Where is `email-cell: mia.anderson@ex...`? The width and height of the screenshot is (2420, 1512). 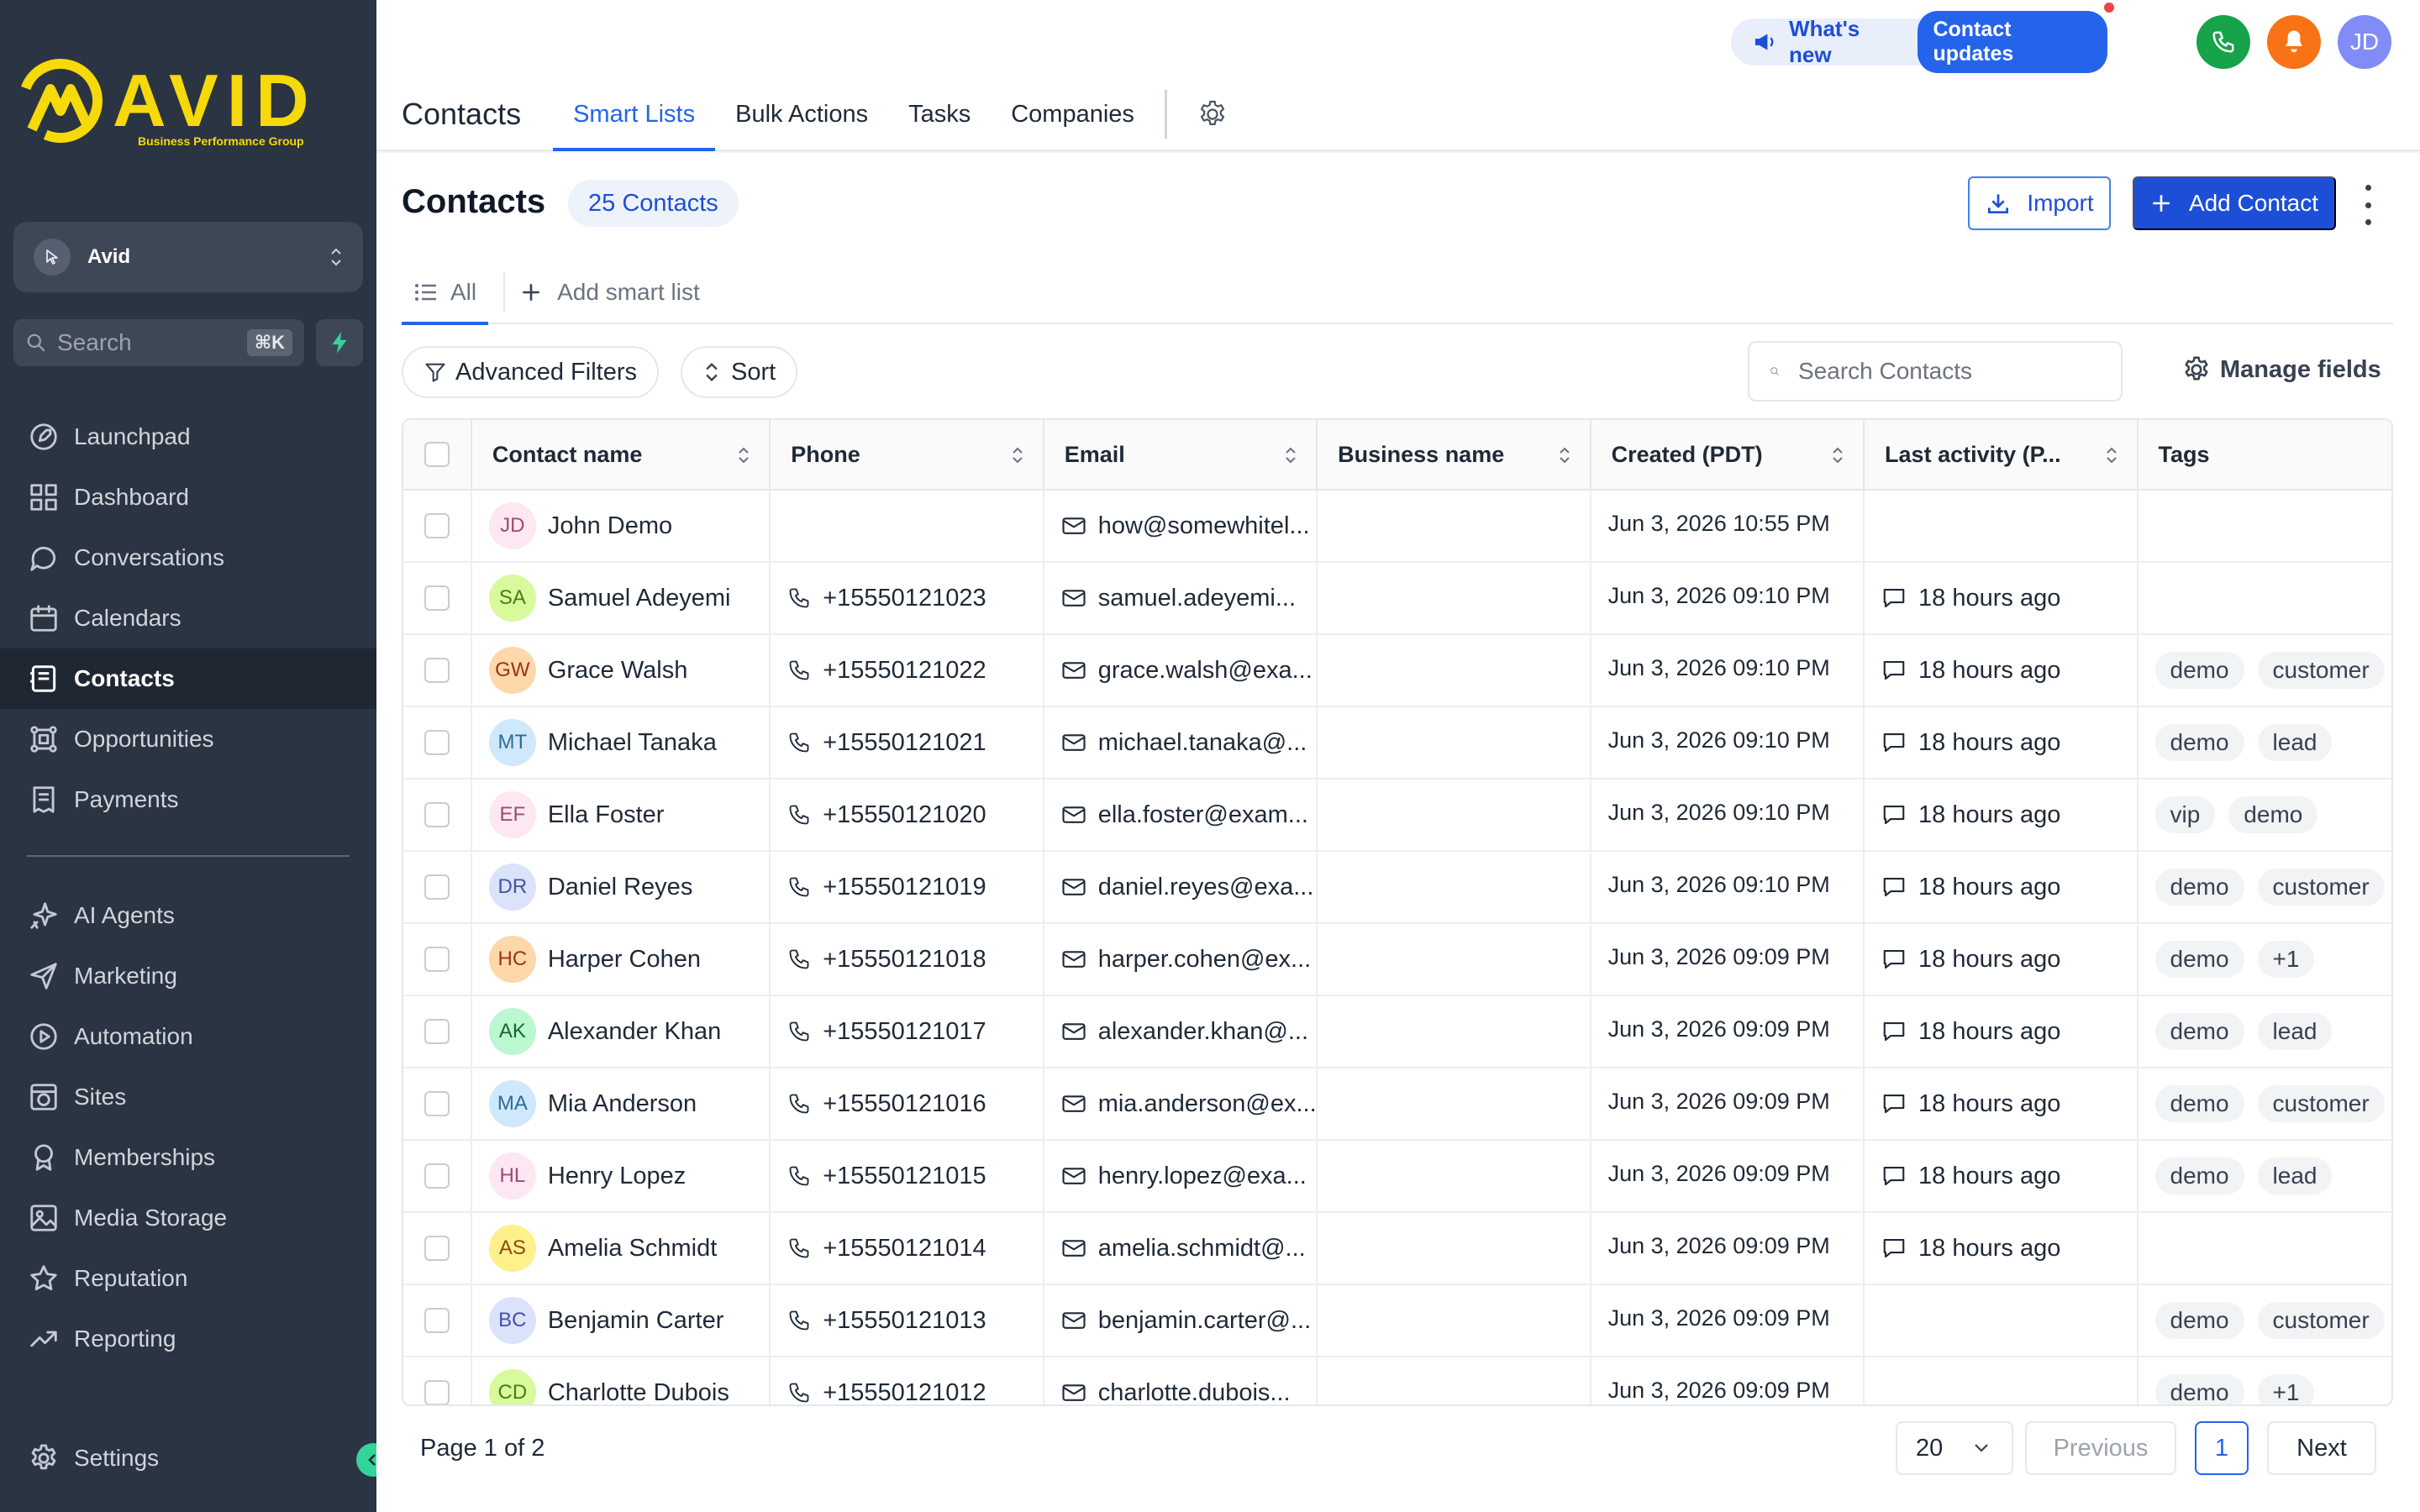
email-cell: mia.anderson@ex... is located at coordinates (1181, 1103).